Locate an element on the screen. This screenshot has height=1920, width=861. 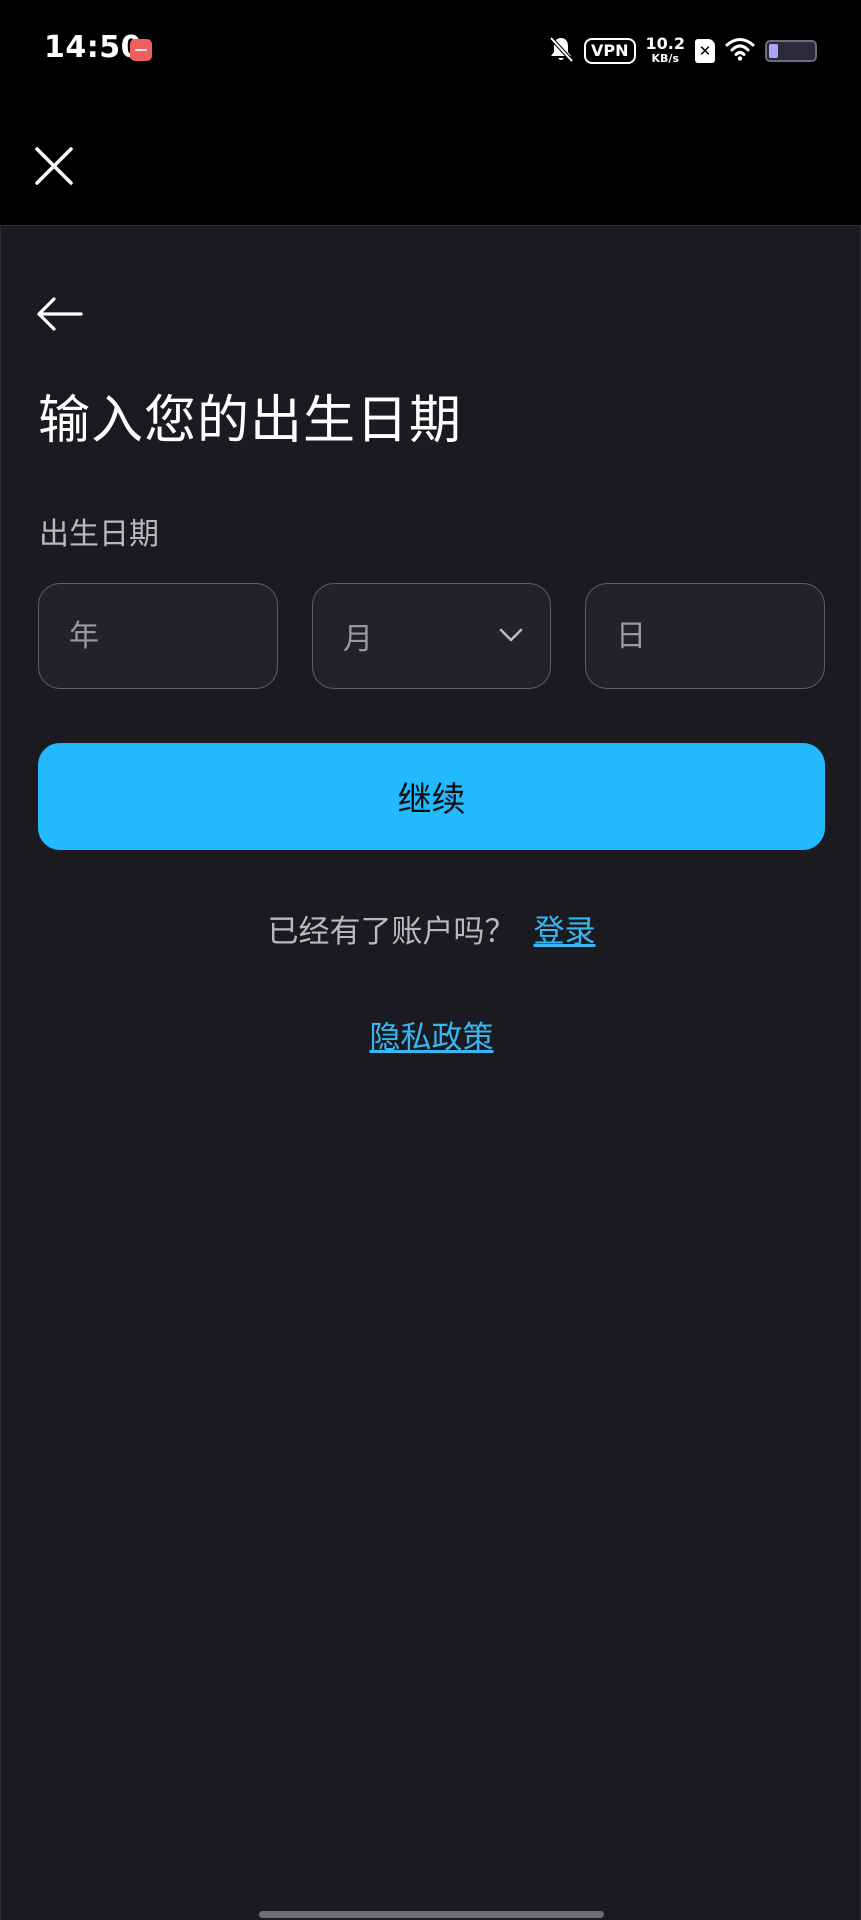
have-account-text: 已经有了账户吗？ is located at coordinates (391, 932).